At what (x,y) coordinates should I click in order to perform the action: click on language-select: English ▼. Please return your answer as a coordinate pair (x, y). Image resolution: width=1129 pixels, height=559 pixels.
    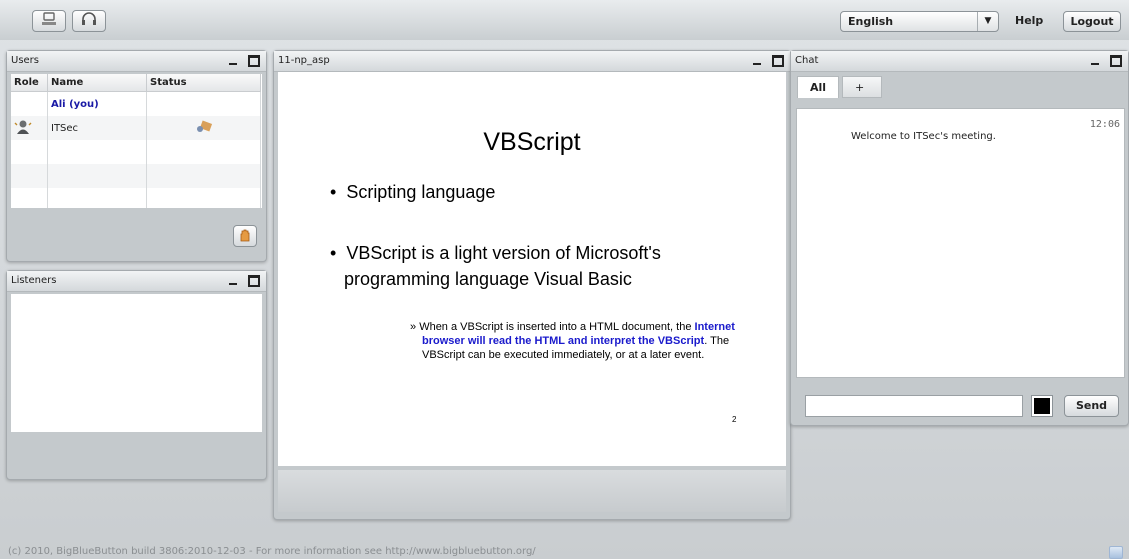
    Looking at the image, I should click on (919, 21).